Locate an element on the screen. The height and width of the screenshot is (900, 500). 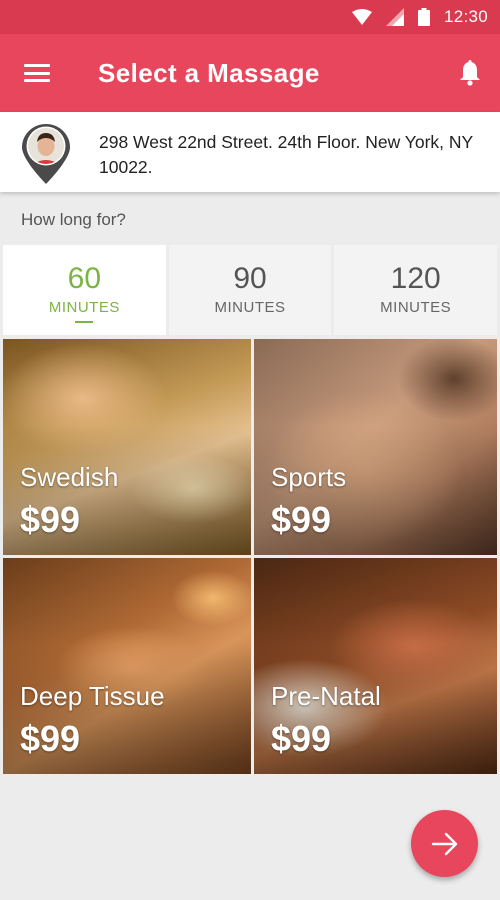
massage-name: Pre-Natal is located at coordinates (326, 696).